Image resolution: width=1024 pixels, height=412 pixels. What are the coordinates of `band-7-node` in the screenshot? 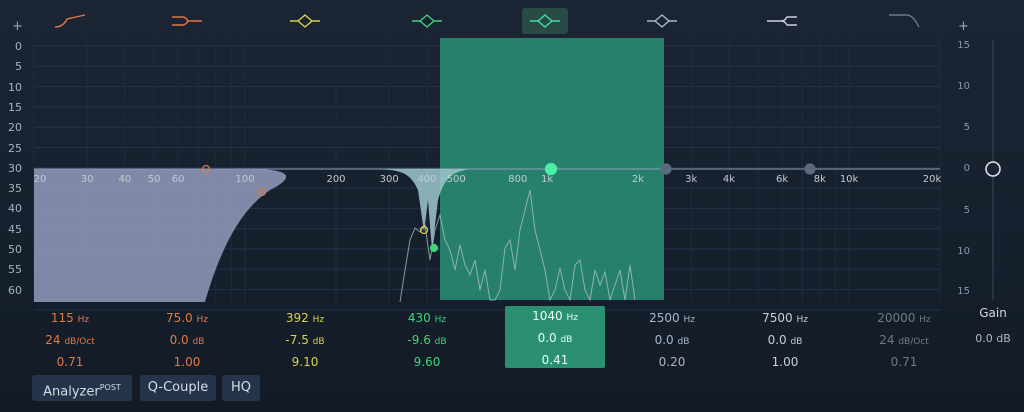 It's located at (810, 169).